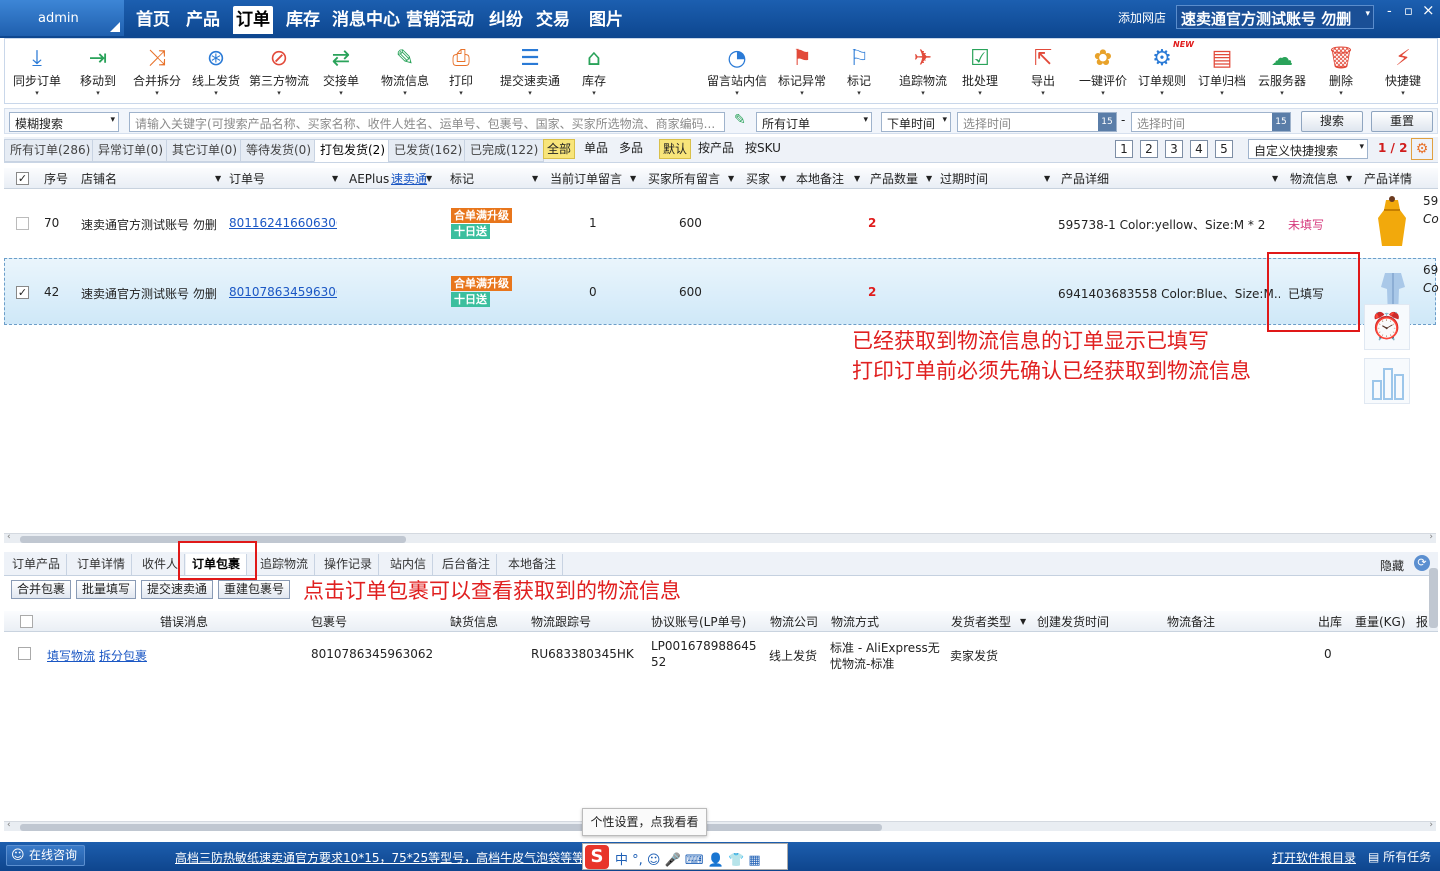  What do you see at coordinates (1380, 622) in the screenshot?
I see `package-column-header: 重量(KG)` at bounding box center [1380, 622].